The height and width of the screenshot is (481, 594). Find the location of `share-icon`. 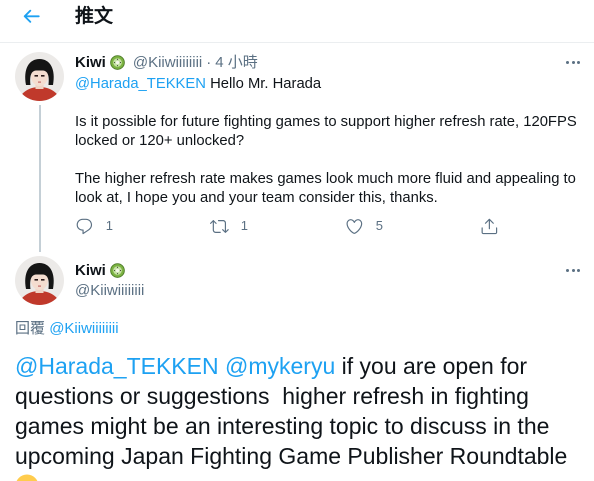

share-icon is located at coordinates (489, 226).